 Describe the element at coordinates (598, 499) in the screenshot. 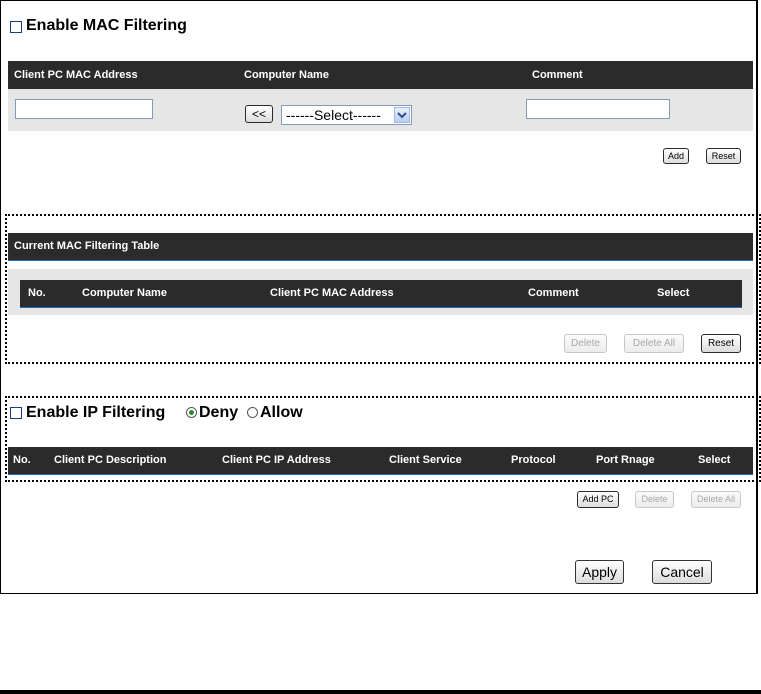

I see `add-pc-button: Add PC` at that location.